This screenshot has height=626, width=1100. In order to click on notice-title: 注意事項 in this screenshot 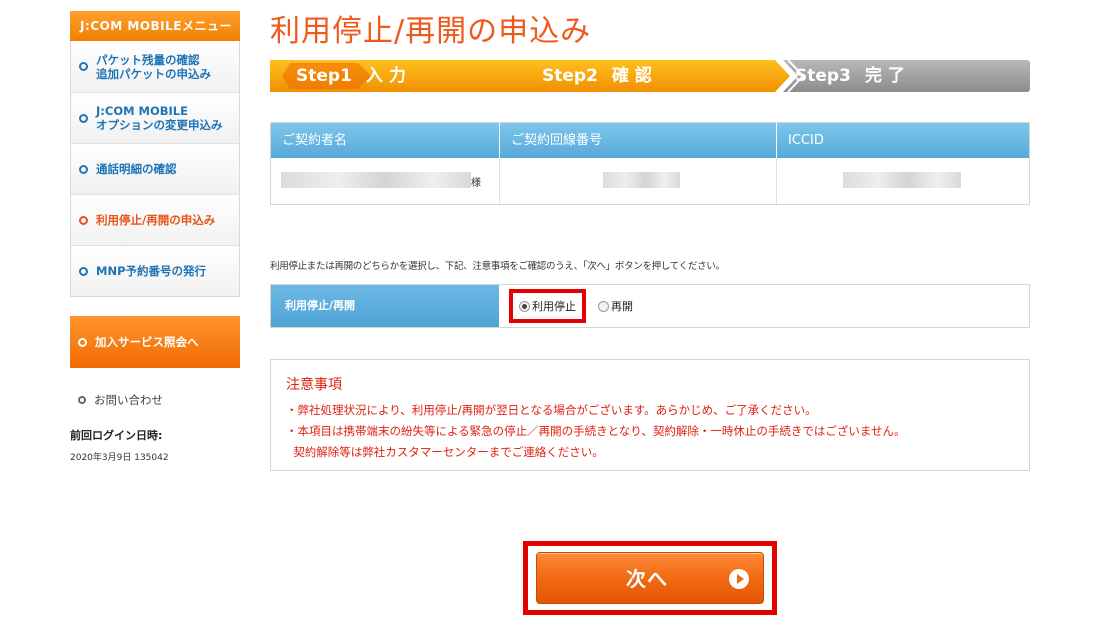, I will do `click(314, 385)`.